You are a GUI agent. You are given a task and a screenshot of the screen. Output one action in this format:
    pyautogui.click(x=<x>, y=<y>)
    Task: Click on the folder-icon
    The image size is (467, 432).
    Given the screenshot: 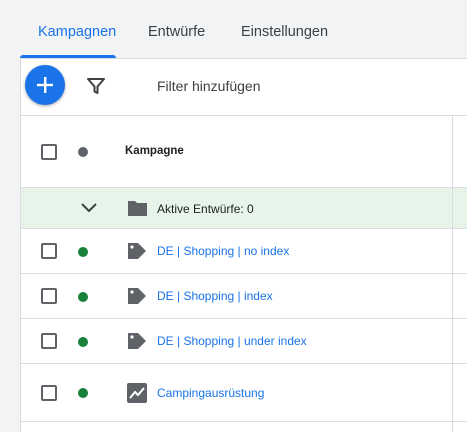 What is the action you would take?
    pyautogui.click(x=137, y=208)
    